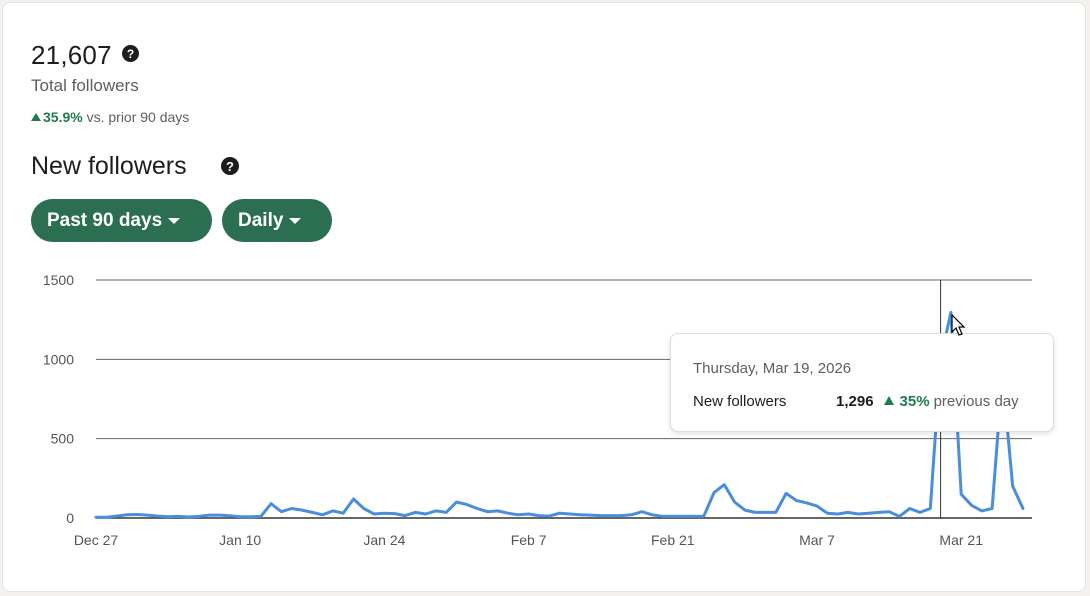 This screenshot has height=596, width=1090. What do you see at coordinates (58, 399) in the screenshot?
I see `y-axis-labels: 1500 1000 500 0` at bounding box center [58, 399].